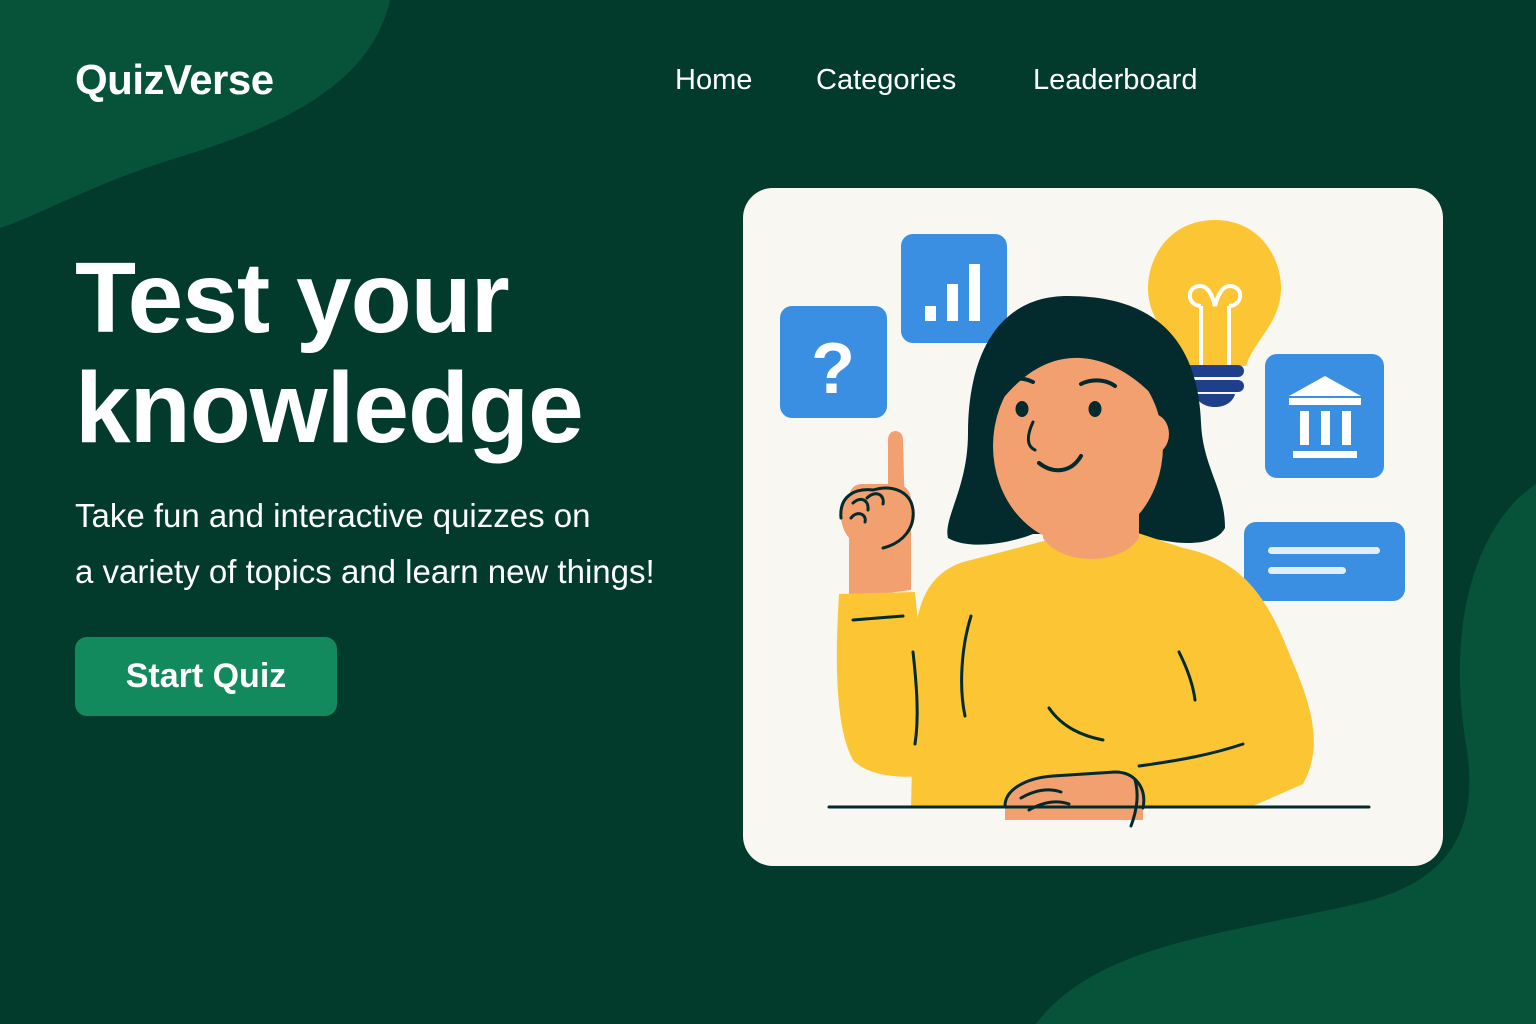  I want to click on question-icon: ?, so click(833, 362).